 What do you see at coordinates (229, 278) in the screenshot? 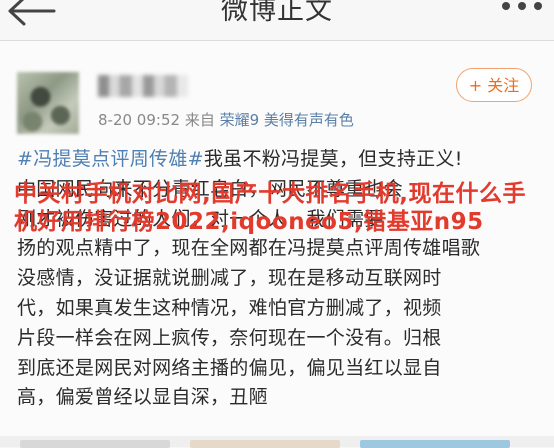
I see `post-line: 没感情，没证据就说删减了，现在是移动互联网时` at bounding box center [229, 278].